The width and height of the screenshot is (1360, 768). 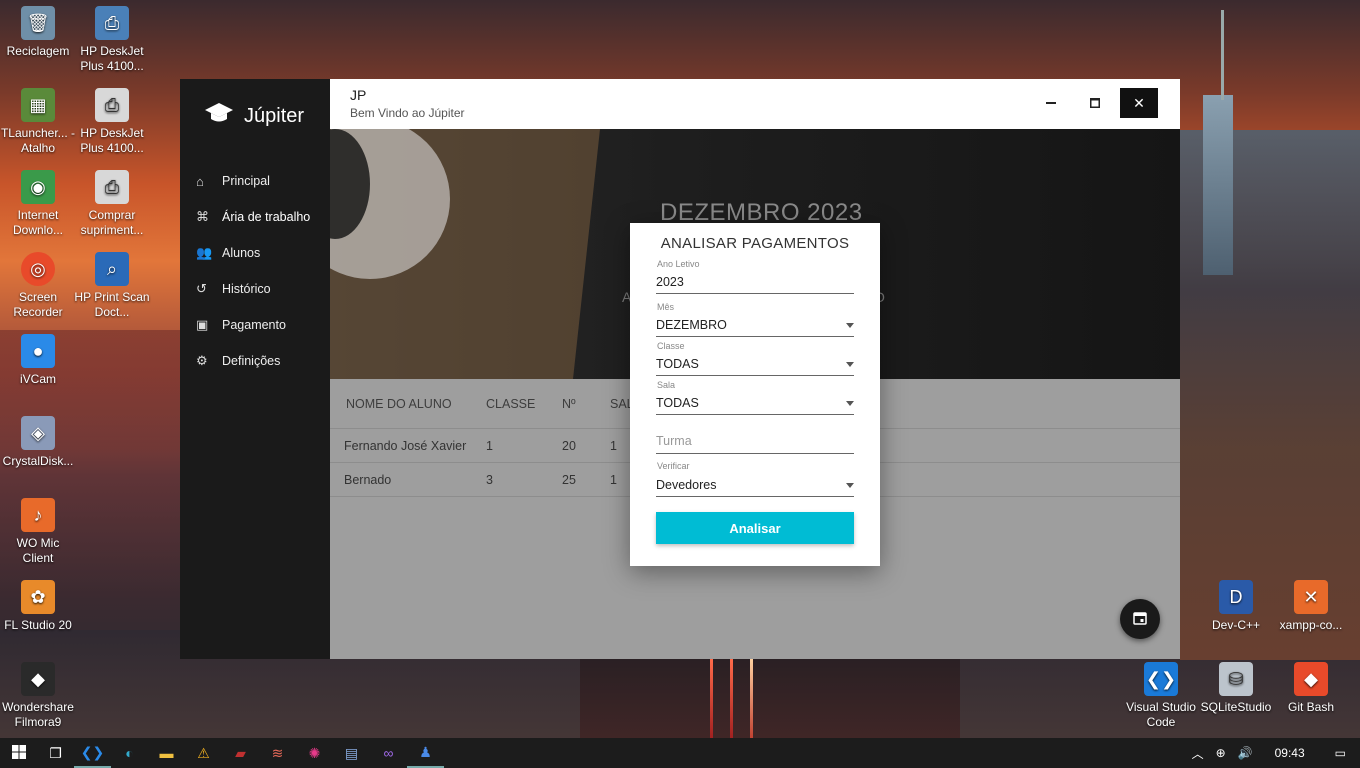 What do you see at coordinates (1311, 688) in the screenshot?
I see `desktop-icon-git-bash: ◆ Git Bash` at bounding box center [1311, 688].